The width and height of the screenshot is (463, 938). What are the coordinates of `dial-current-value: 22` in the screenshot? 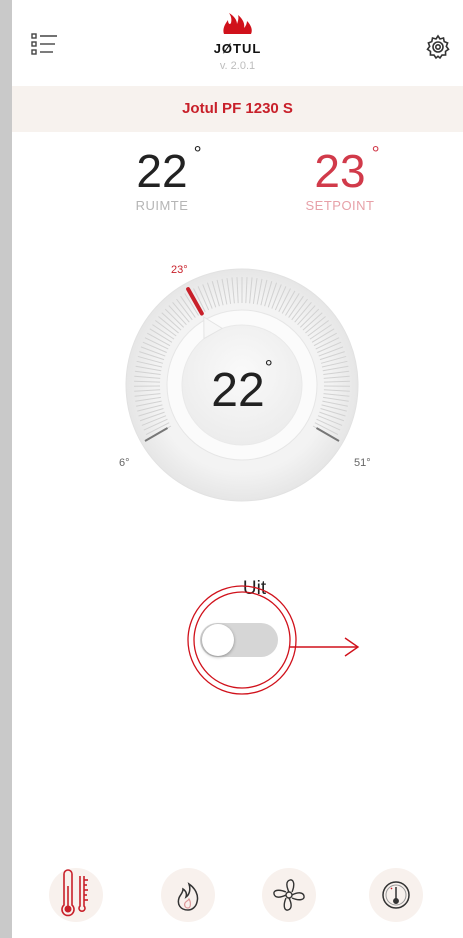 It's located at (238, 390).